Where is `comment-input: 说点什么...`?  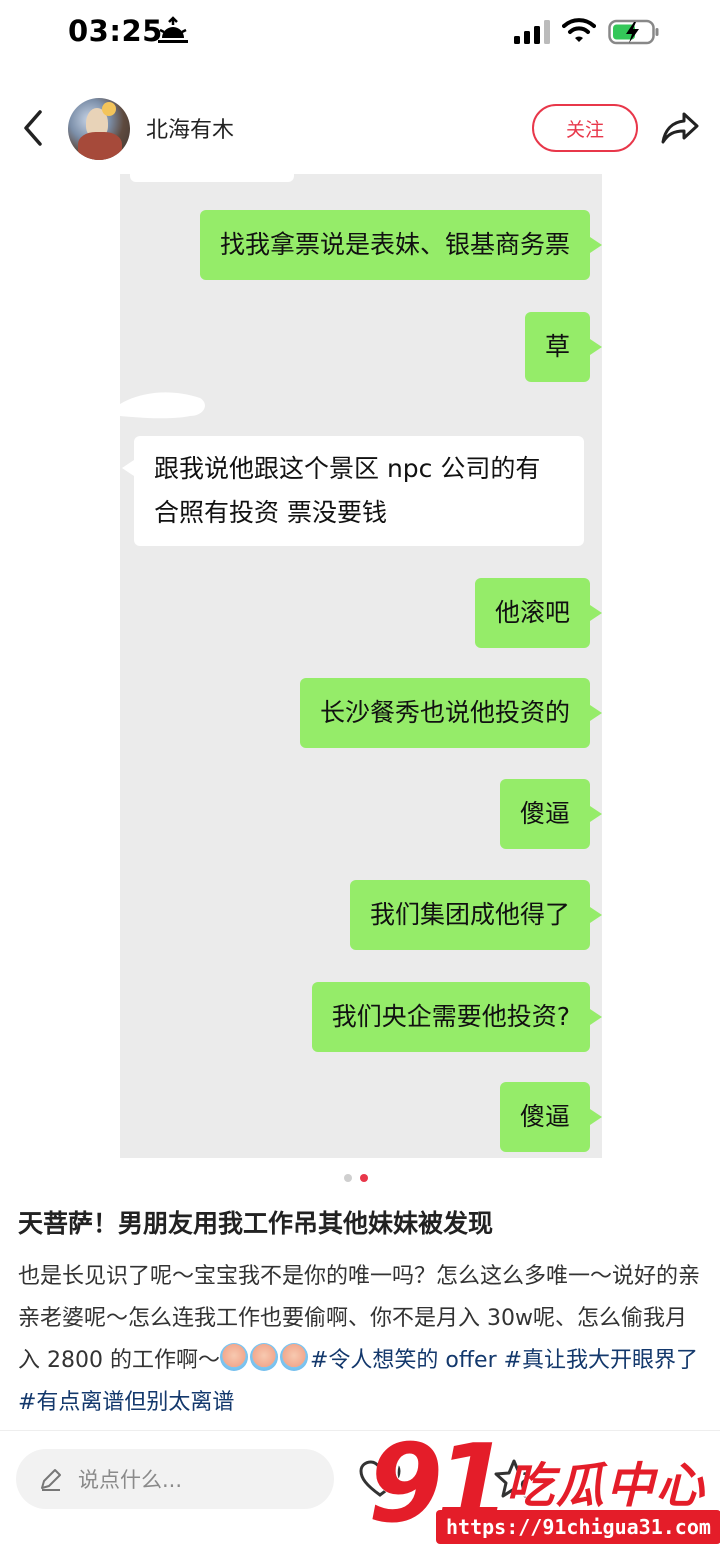
comment-input: 说点什么... is located at coordinates (175, 1479).